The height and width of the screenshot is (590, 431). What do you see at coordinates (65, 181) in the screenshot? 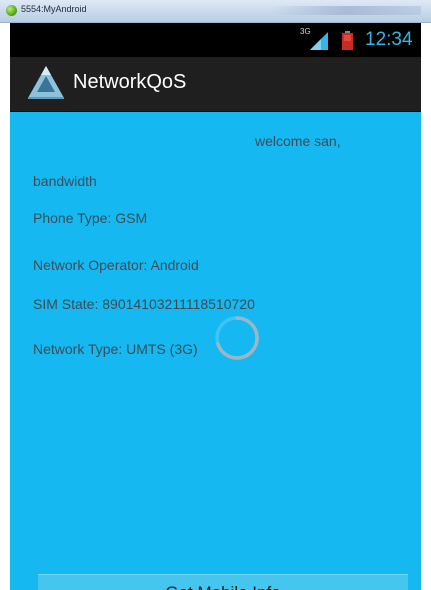
I see `bandwidth-text: bandwidth` at bounding box center [65, 181].